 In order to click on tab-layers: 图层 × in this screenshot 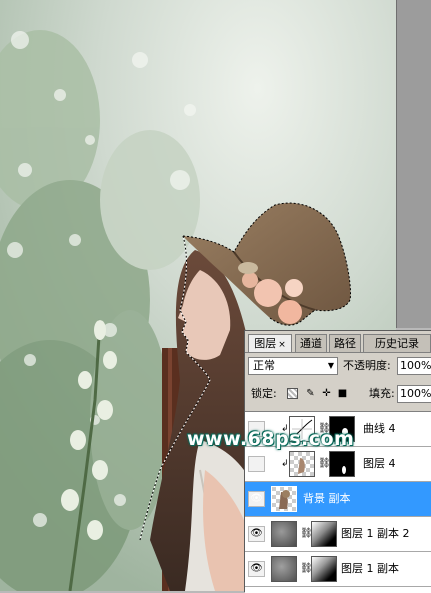, I will do `click(270, 343)`.